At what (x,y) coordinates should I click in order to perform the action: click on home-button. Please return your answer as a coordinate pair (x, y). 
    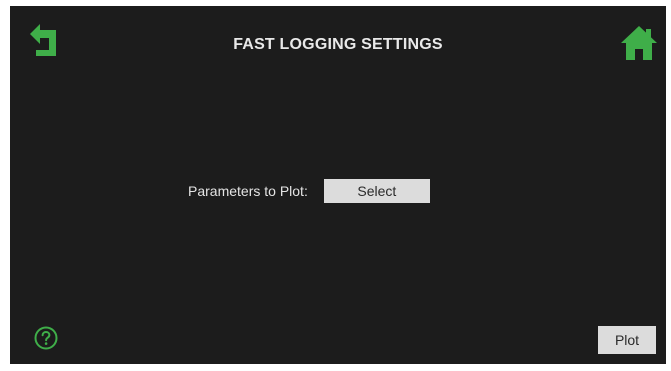
    Looking at the image, I should click on (639, 43).